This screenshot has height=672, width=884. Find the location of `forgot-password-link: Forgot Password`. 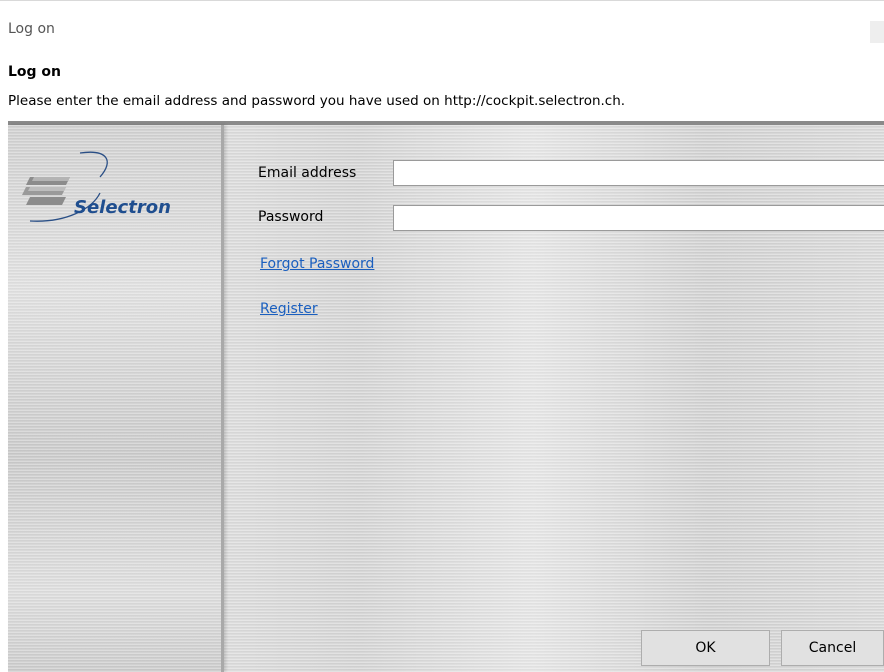

forgot-password-link: Forgot Password is located at coordinates (317, 264).